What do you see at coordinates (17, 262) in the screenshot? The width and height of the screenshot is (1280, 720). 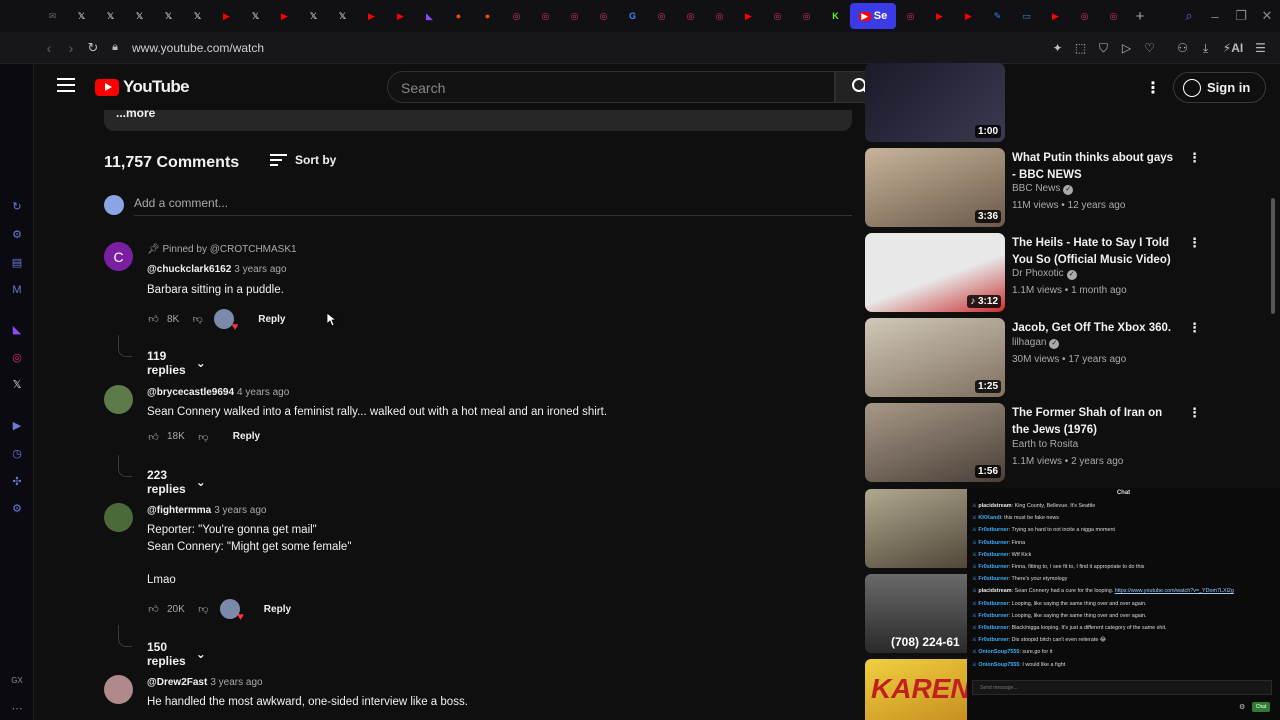 I see `gx-cleaner-icon: ▤` at bounding box center [17, 262].